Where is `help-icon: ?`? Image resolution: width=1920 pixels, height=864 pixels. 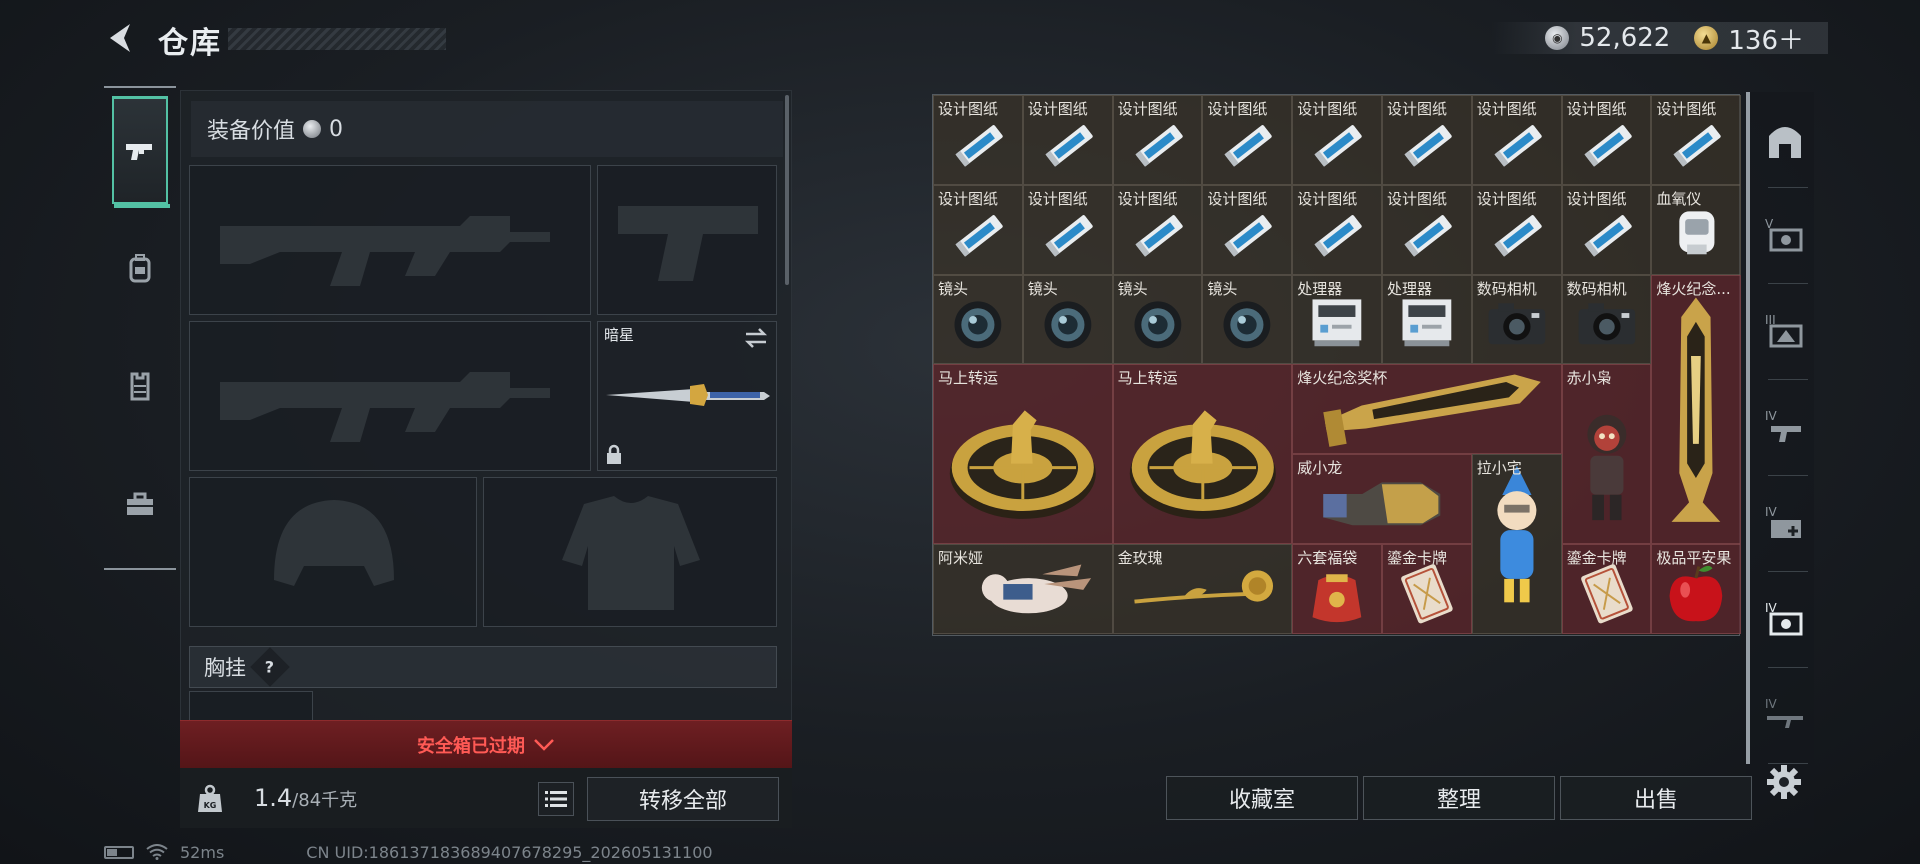
help-icon: ? is located at coordinates (270, 667).